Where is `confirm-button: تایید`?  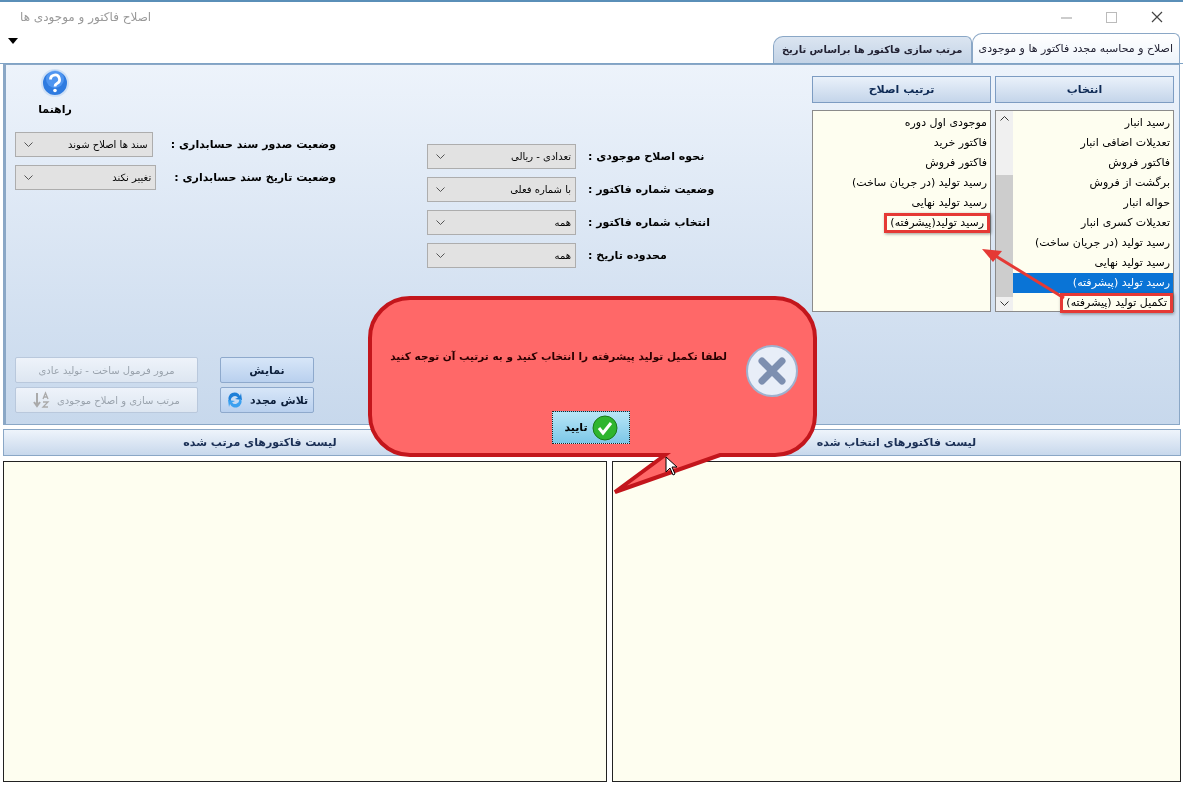 confirm-button: تایید is located at coordinates (591, 427).